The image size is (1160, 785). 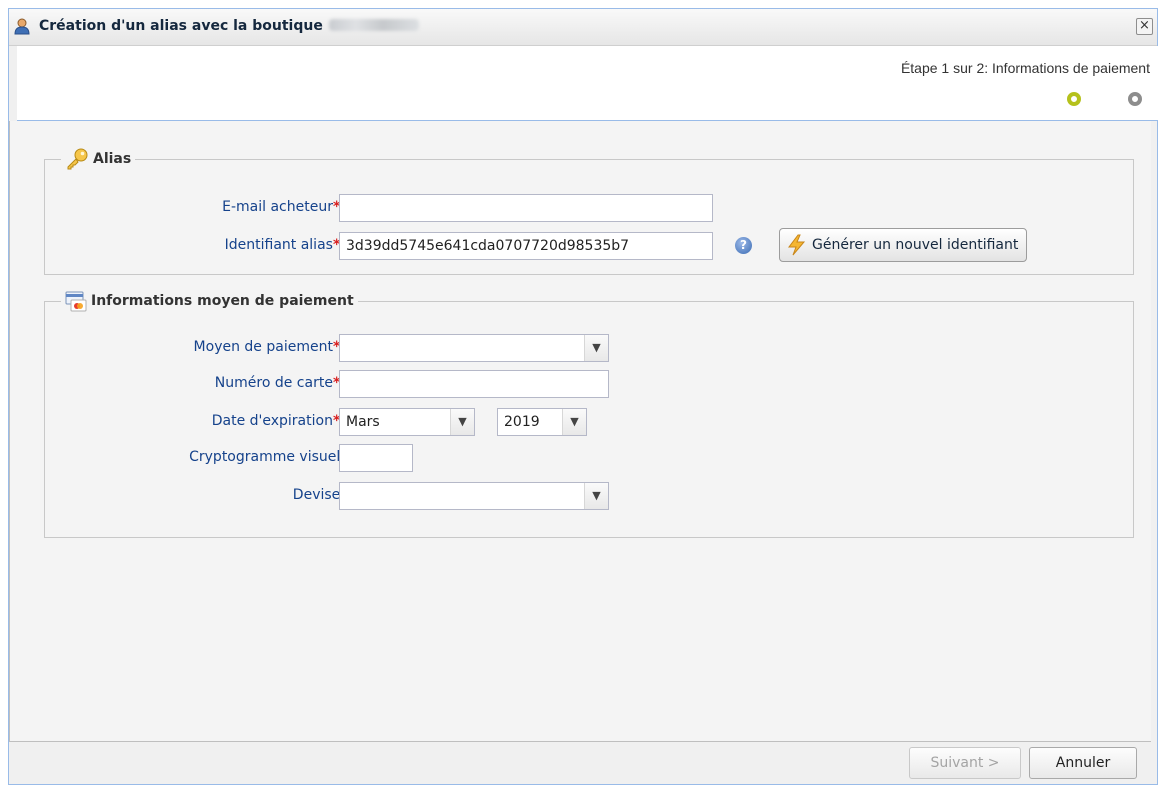 I want to click on expiry-year-select: 2019 ▼, so click(x=542, y=422).